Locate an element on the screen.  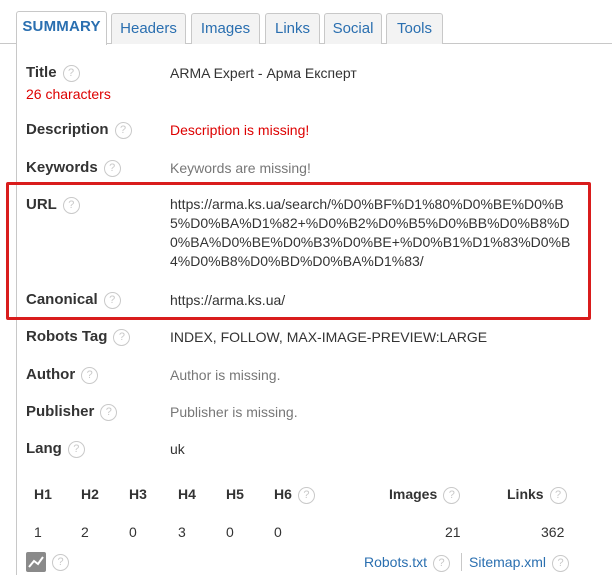
tab-images: Images is located at coordinates (225, 28).